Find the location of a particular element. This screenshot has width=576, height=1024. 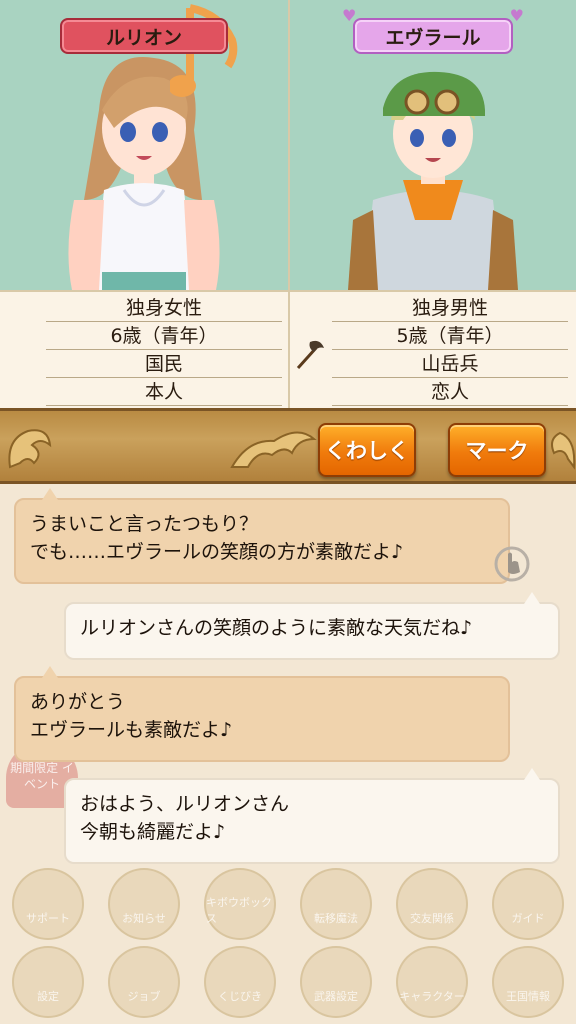

message-3-line-1: ありがとう is located at coordinates (78, 702).